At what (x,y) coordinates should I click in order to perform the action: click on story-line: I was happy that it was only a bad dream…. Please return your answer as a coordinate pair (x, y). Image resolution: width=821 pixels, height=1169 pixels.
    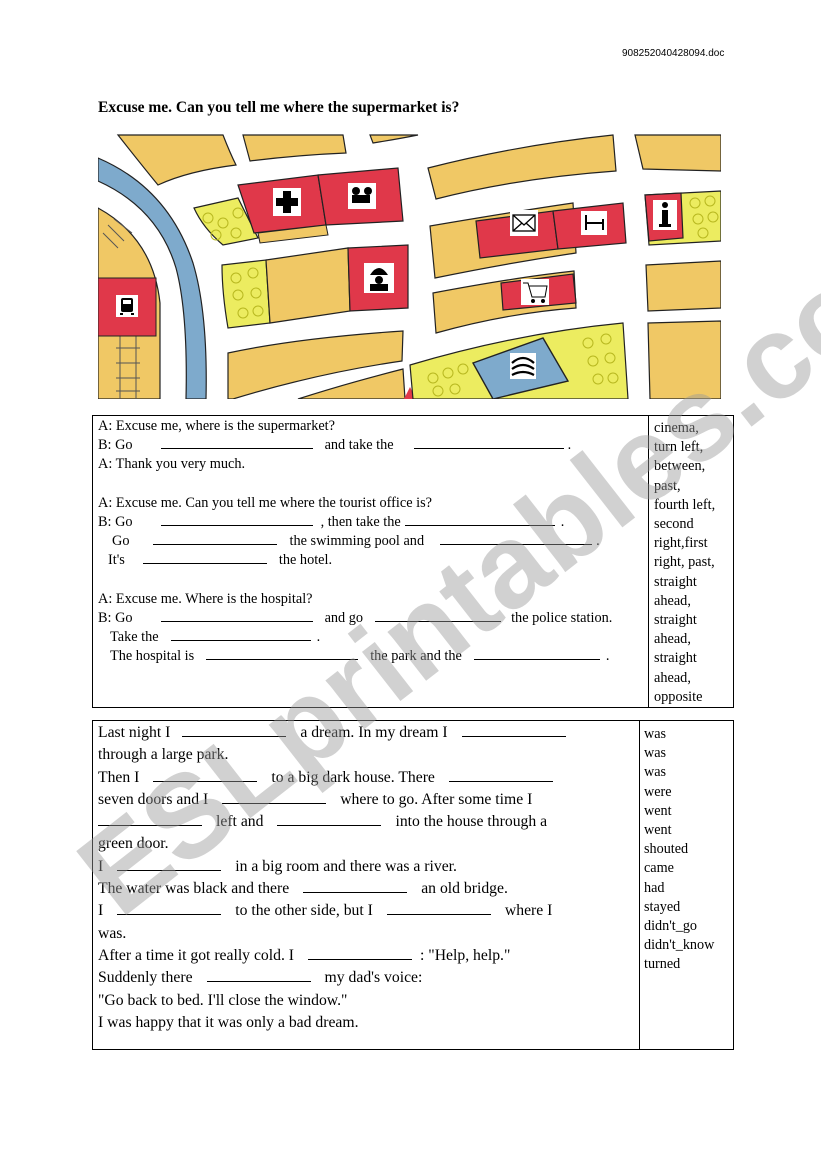
    Looking at the image, I should click on (228, 1022).